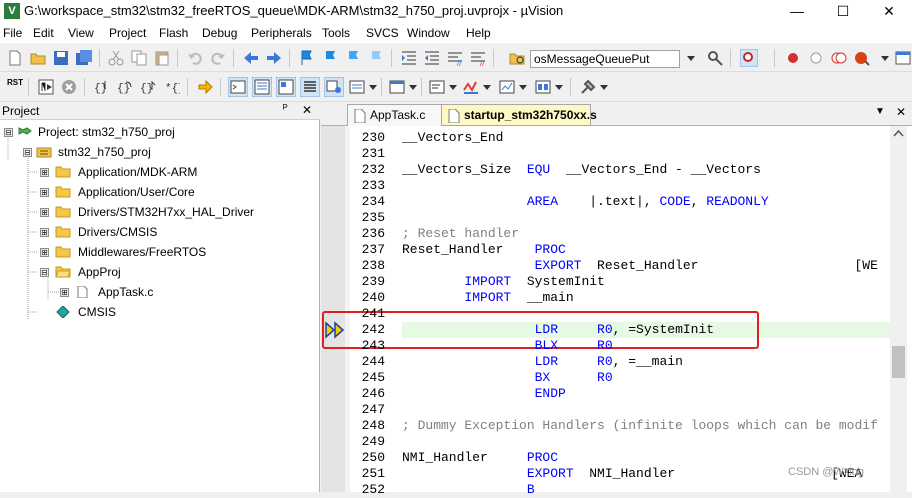 This screenshot has height=498, width=912. Describe the element at coordinates (606, 458) in the screenshot. I see `code-line: 250 NMI_Handler PROC` at that location.